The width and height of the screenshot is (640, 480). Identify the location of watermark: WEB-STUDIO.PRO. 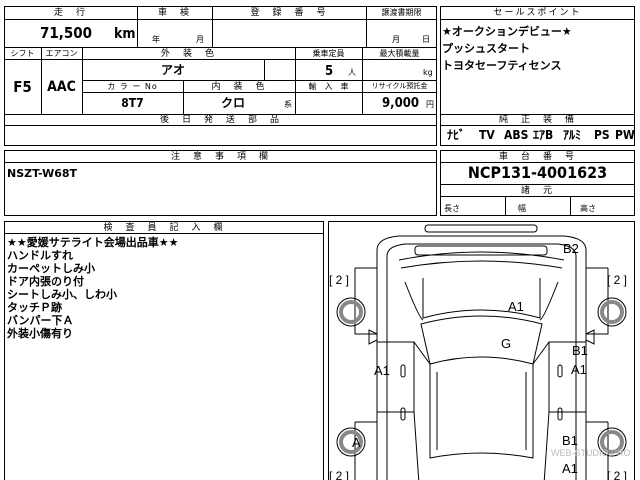
(591, 453).